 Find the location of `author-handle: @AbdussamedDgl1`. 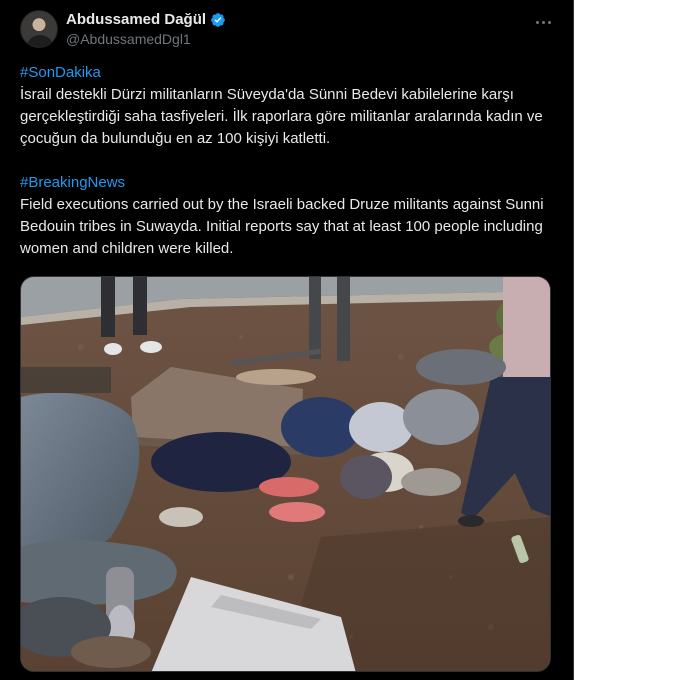

author-handle: @AbdussamedDgl1 is located at coordinates (128, 39).